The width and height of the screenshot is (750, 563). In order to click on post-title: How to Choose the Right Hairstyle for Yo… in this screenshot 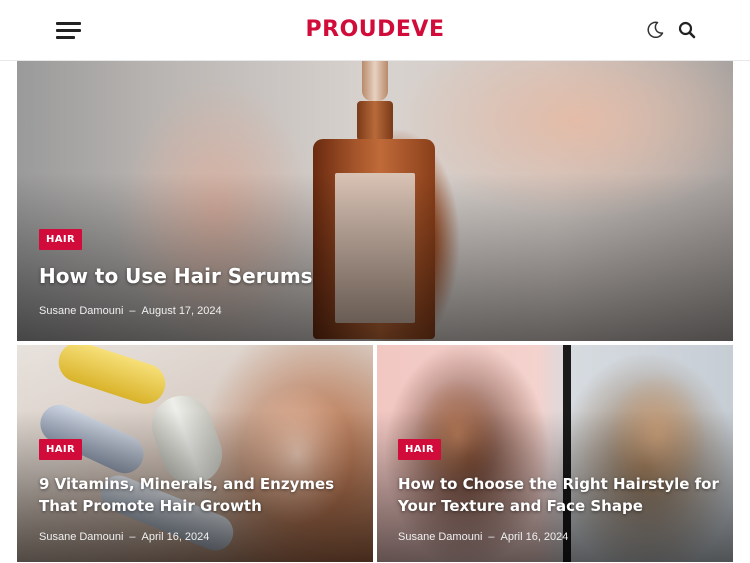, I will do `click(560, 495)`.